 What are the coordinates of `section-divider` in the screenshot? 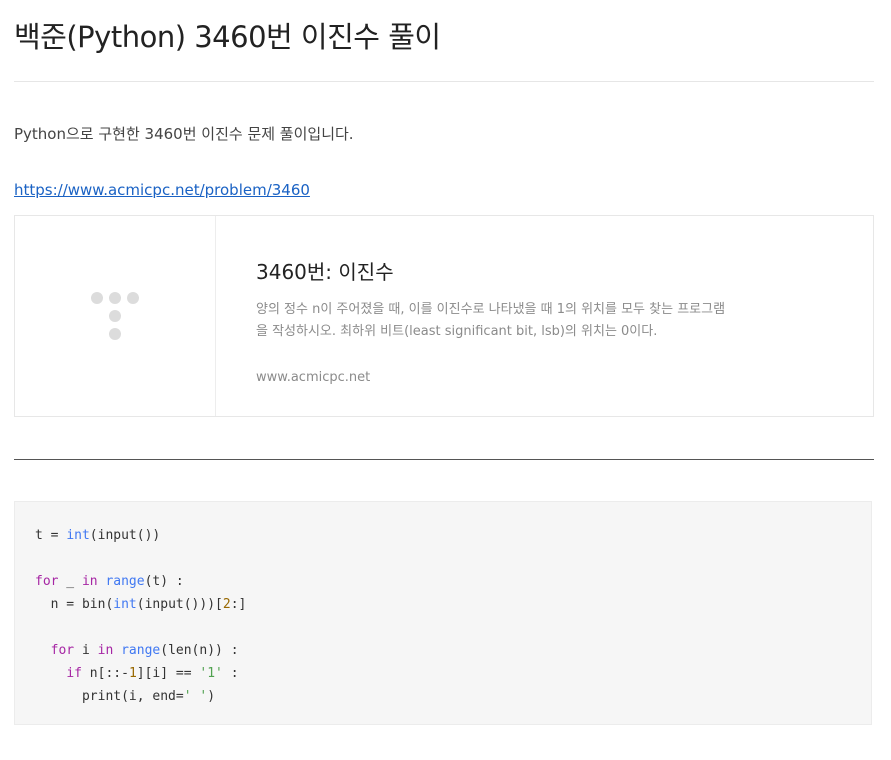 It's located at (444, 459).